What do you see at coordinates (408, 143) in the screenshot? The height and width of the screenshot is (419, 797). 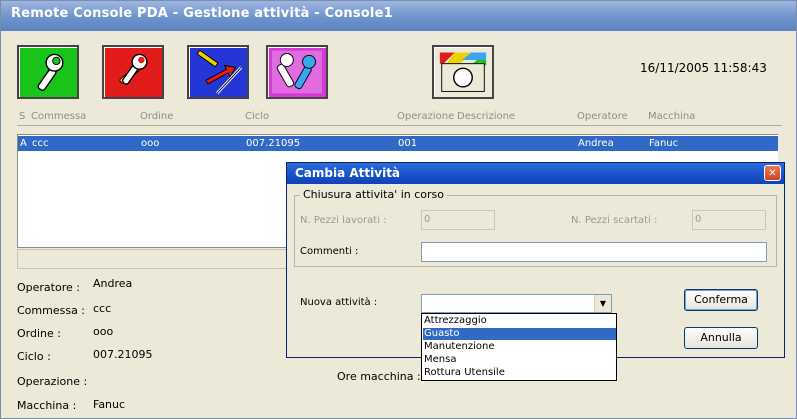 I see `cell-operazione: 001` at bounding box center [408, 143].